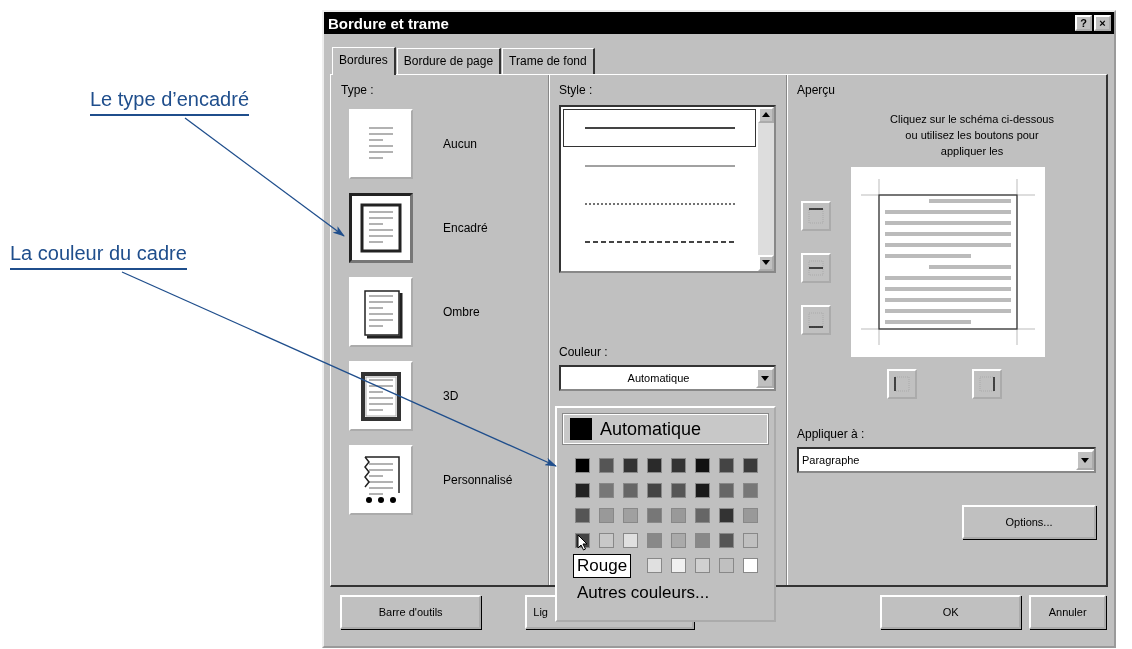 This screenshot has width=1132, height=649. What do you see at coordinates (972, 135) in the screenshot?
I see `preview-hint: Cliquez sur le schéma ci-dessous ou utilisez les boutons pour appliquer les` at bounding box center [972, 135].